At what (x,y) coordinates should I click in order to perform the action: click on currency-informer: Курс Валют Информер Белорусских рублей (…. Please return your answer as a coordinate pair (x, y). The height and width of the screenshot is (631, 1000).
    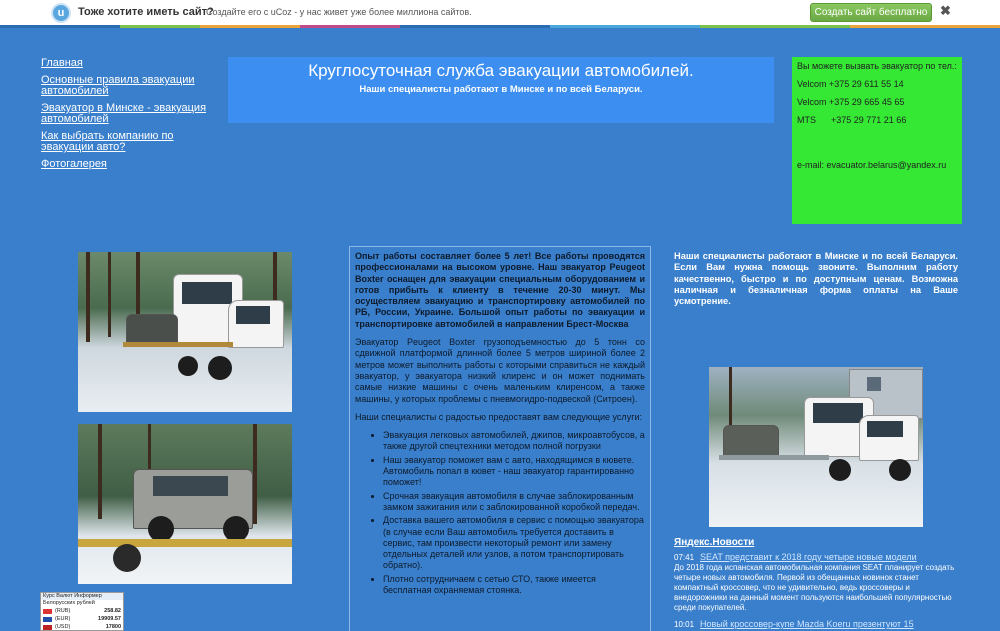
    Looking at the image, I should click on (82, 611).